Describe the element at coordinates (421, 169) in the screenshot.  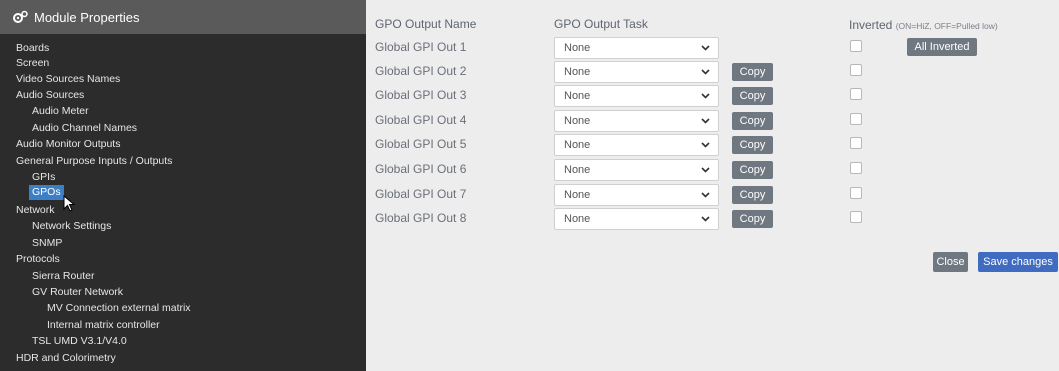
I see `gpo-output-name: Global GPI Out 6` at that location.